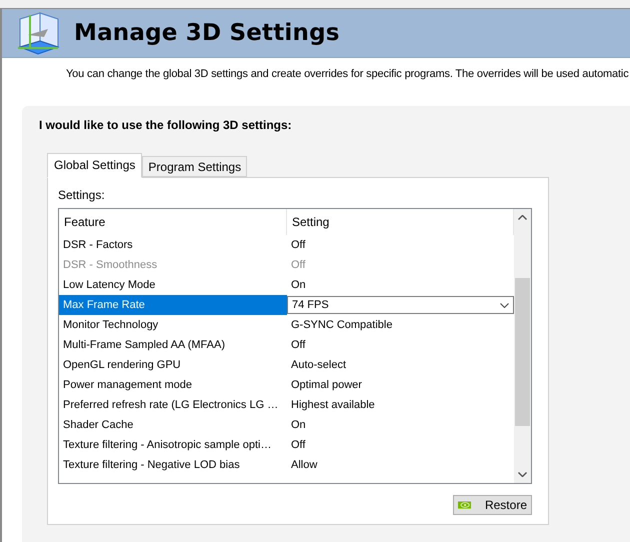 The width and height of the screenshot is (630, 542). I want to click on chevron-up-icon, so click(522, 217).